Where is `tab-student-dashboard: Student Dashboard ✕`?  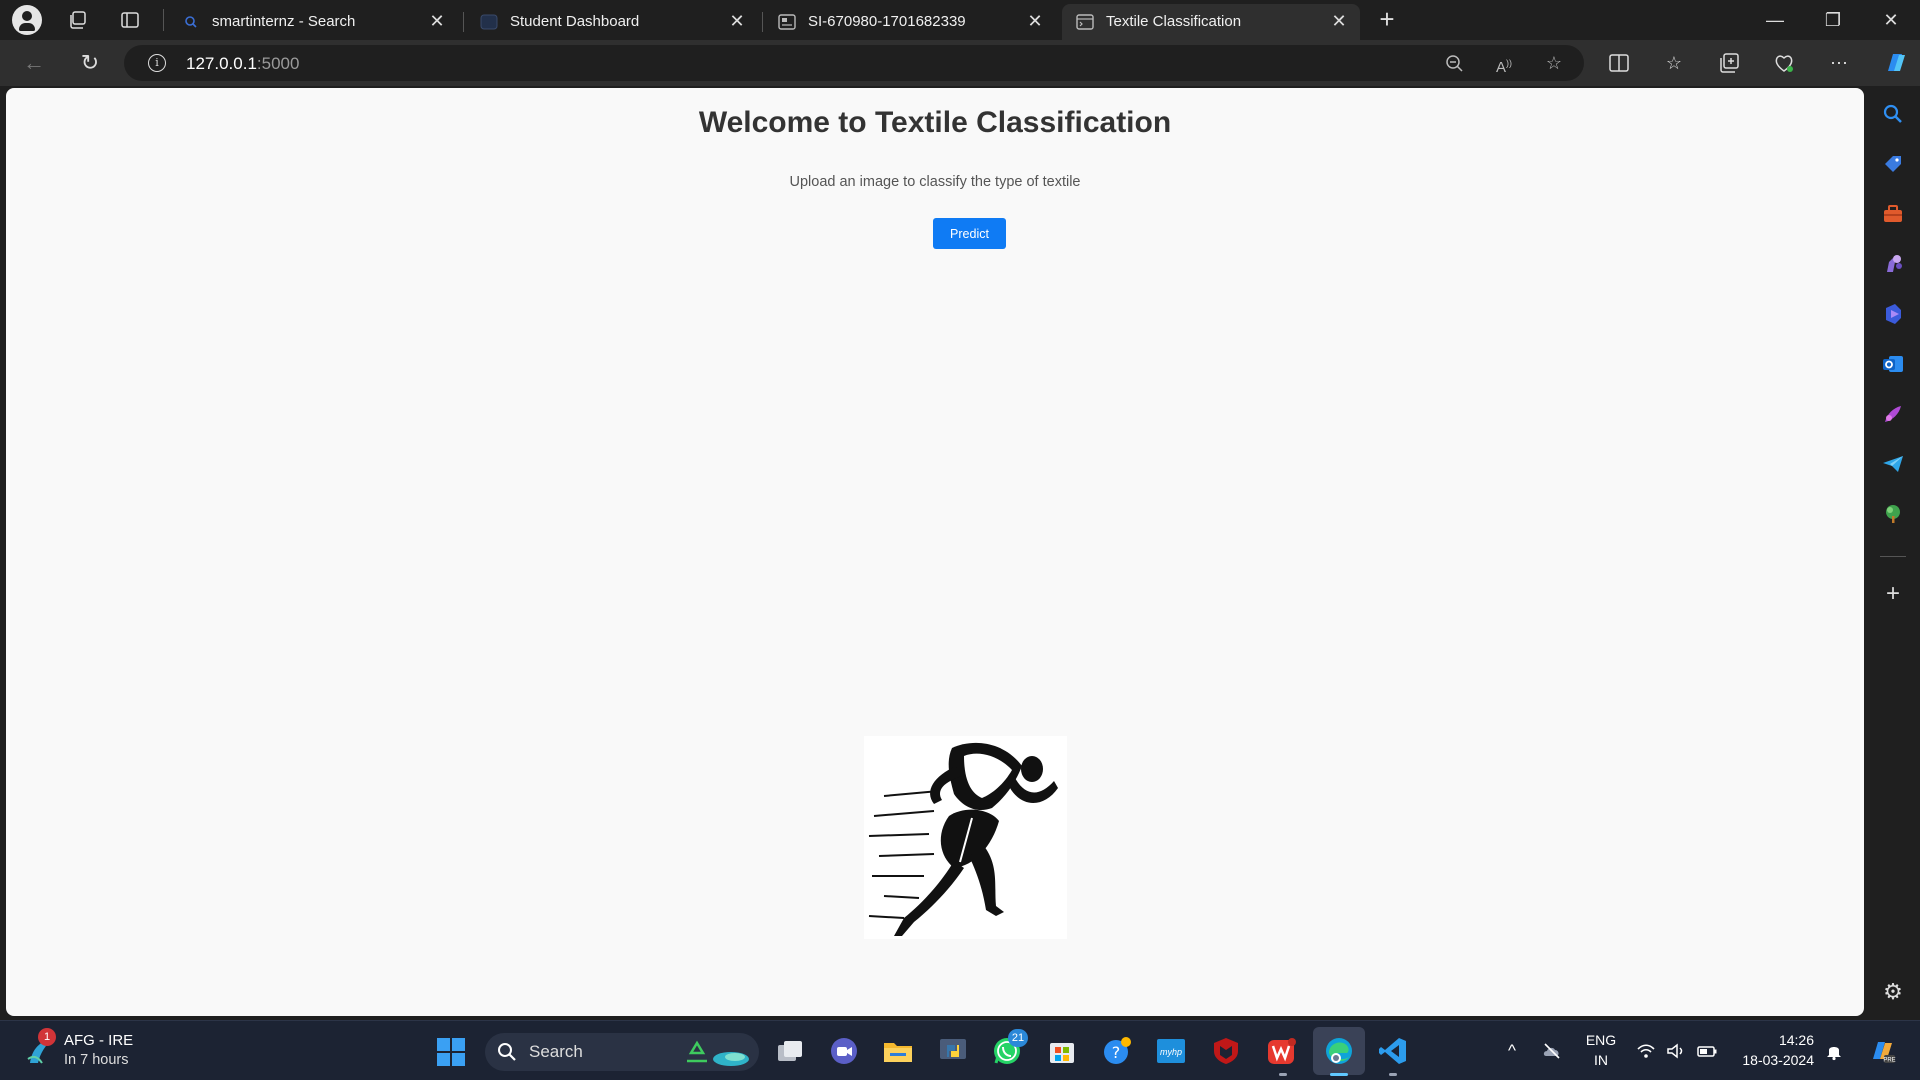
tab-student-dashboard: Student Dashboard ✕ is located at coordinates (612, 22).